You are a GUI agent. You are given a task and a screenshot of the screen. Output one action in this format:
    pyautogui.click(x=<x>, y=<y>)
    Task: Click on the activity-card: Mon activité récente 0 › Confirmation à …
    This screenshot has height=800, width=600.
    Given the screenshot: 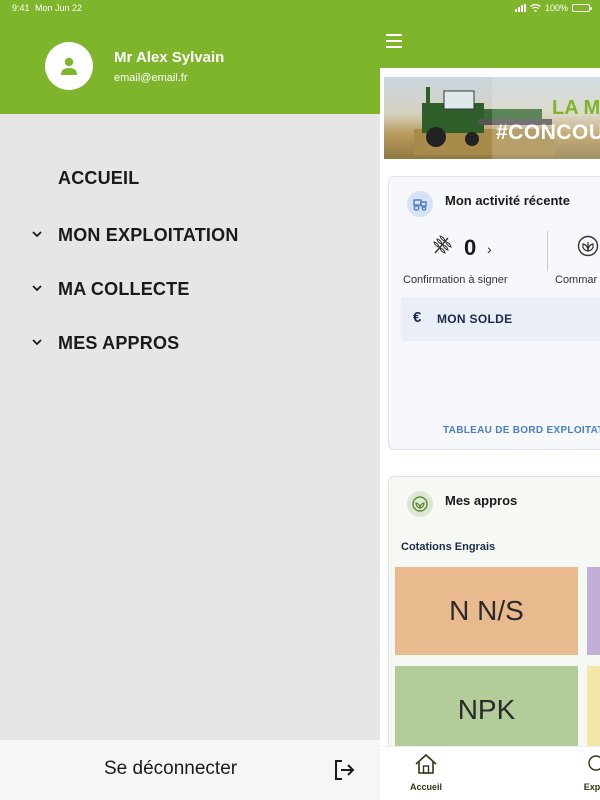 What is the action you would take?
    pyautogui.click(x=494, y=313)
    